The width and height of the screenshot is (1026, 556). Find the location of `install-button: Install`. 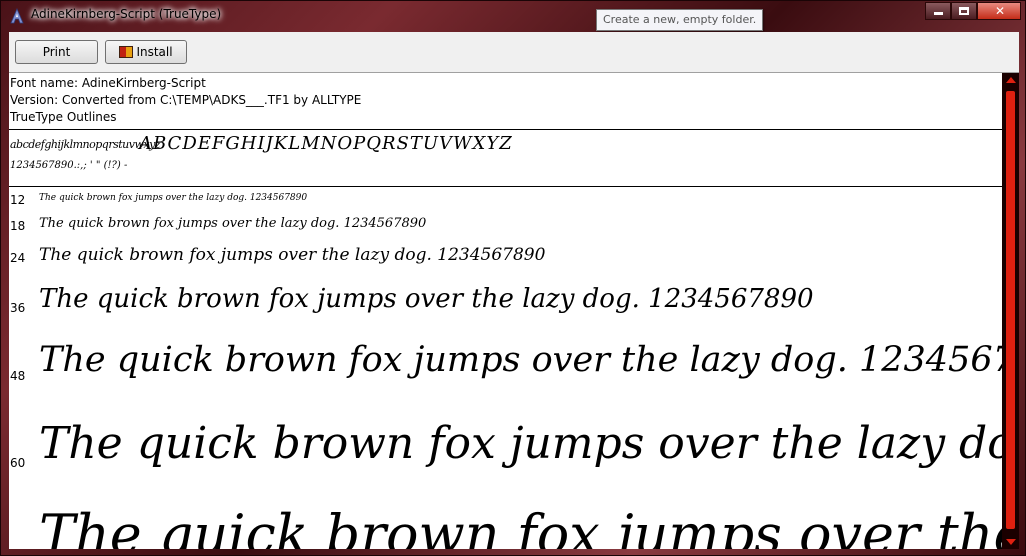

install-button: Install is located at coordinates (146, 52).